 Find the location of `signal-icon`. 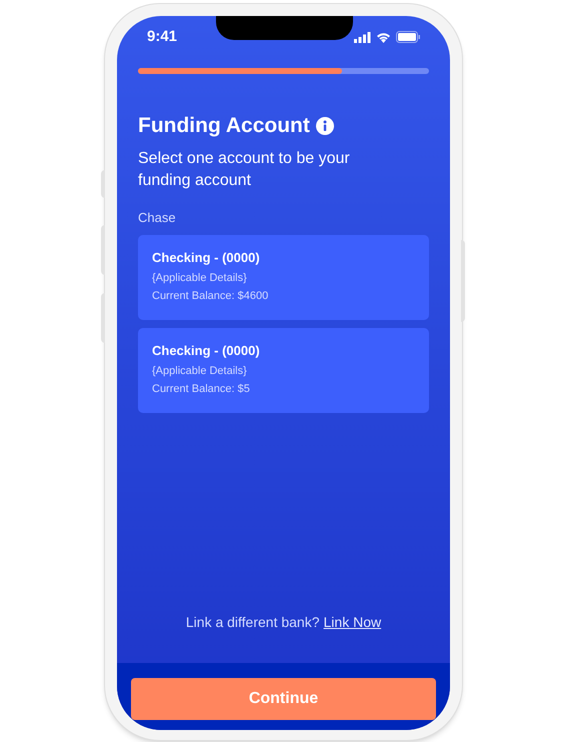

signal-icon is located at coordinates (362, 37).